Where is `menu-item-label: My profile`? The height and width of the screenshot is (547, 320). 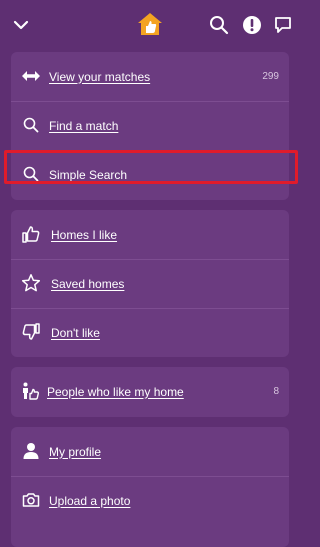
menu-item-label: My profile is located at coordinates (75, 452).